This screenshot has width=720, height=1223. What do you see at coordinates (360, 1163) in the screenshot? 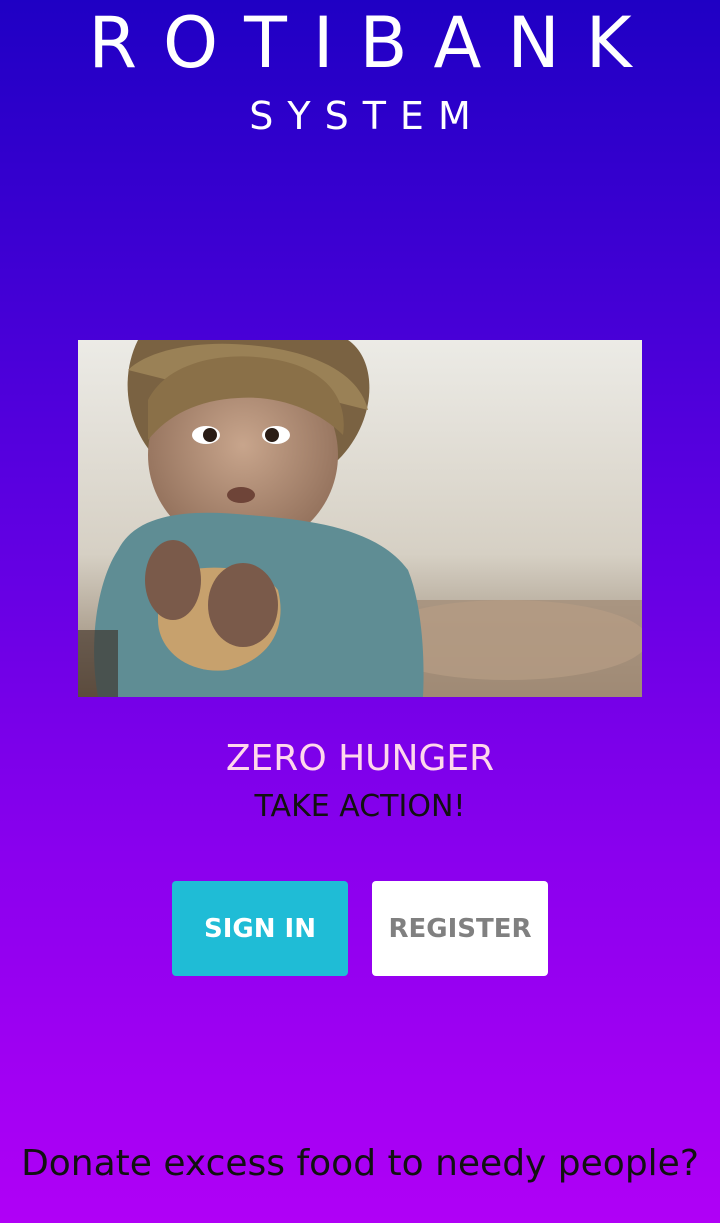
I see `donate-question: Donate excess food to needy people?` at bounding box center [360, 1163].